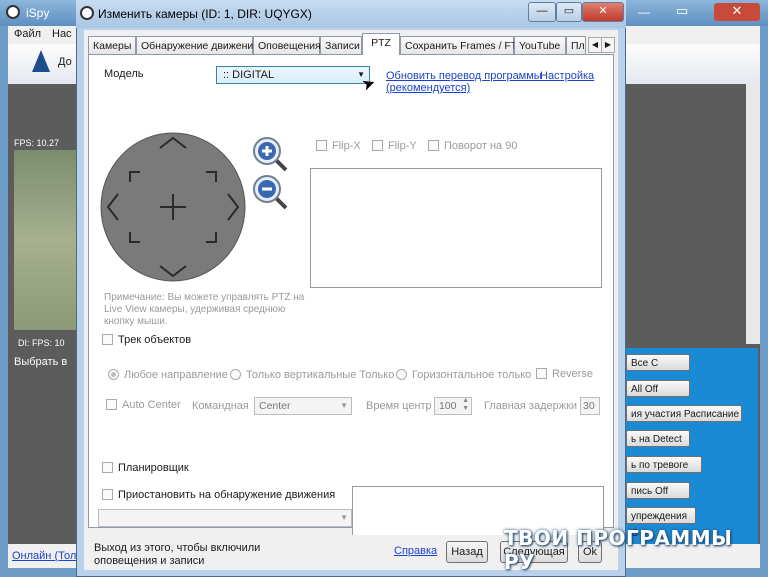 This screenshot has height=577, width=768. Describe the element at coordinates (176, 375) in the screenshot. I see `any-direction-label: Любое направление` at that location.